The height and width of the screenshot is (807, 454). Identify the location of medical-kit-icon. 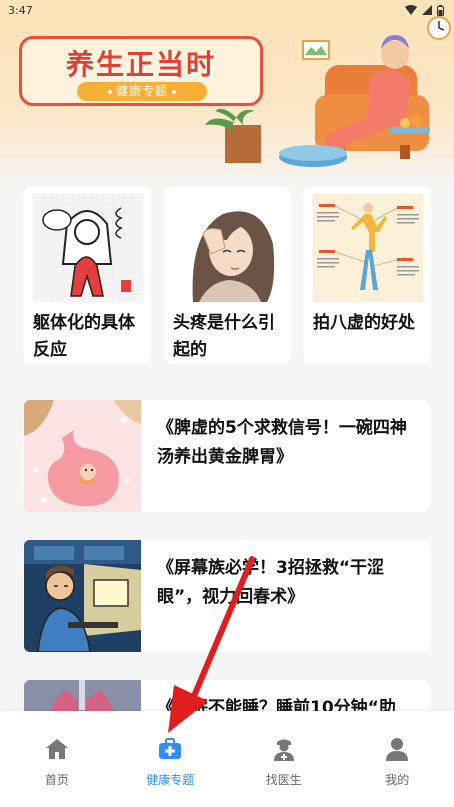
(170, 748).